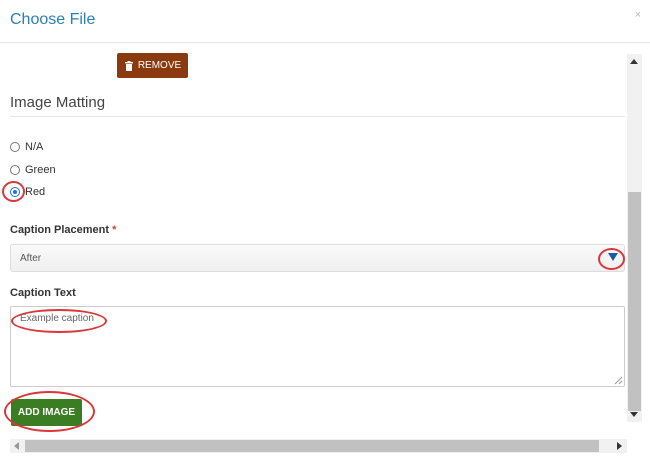 The height and width of the screenshot is (459, 650). I want to click on add-image-button: ADD IMAGE, so click(46, 412).